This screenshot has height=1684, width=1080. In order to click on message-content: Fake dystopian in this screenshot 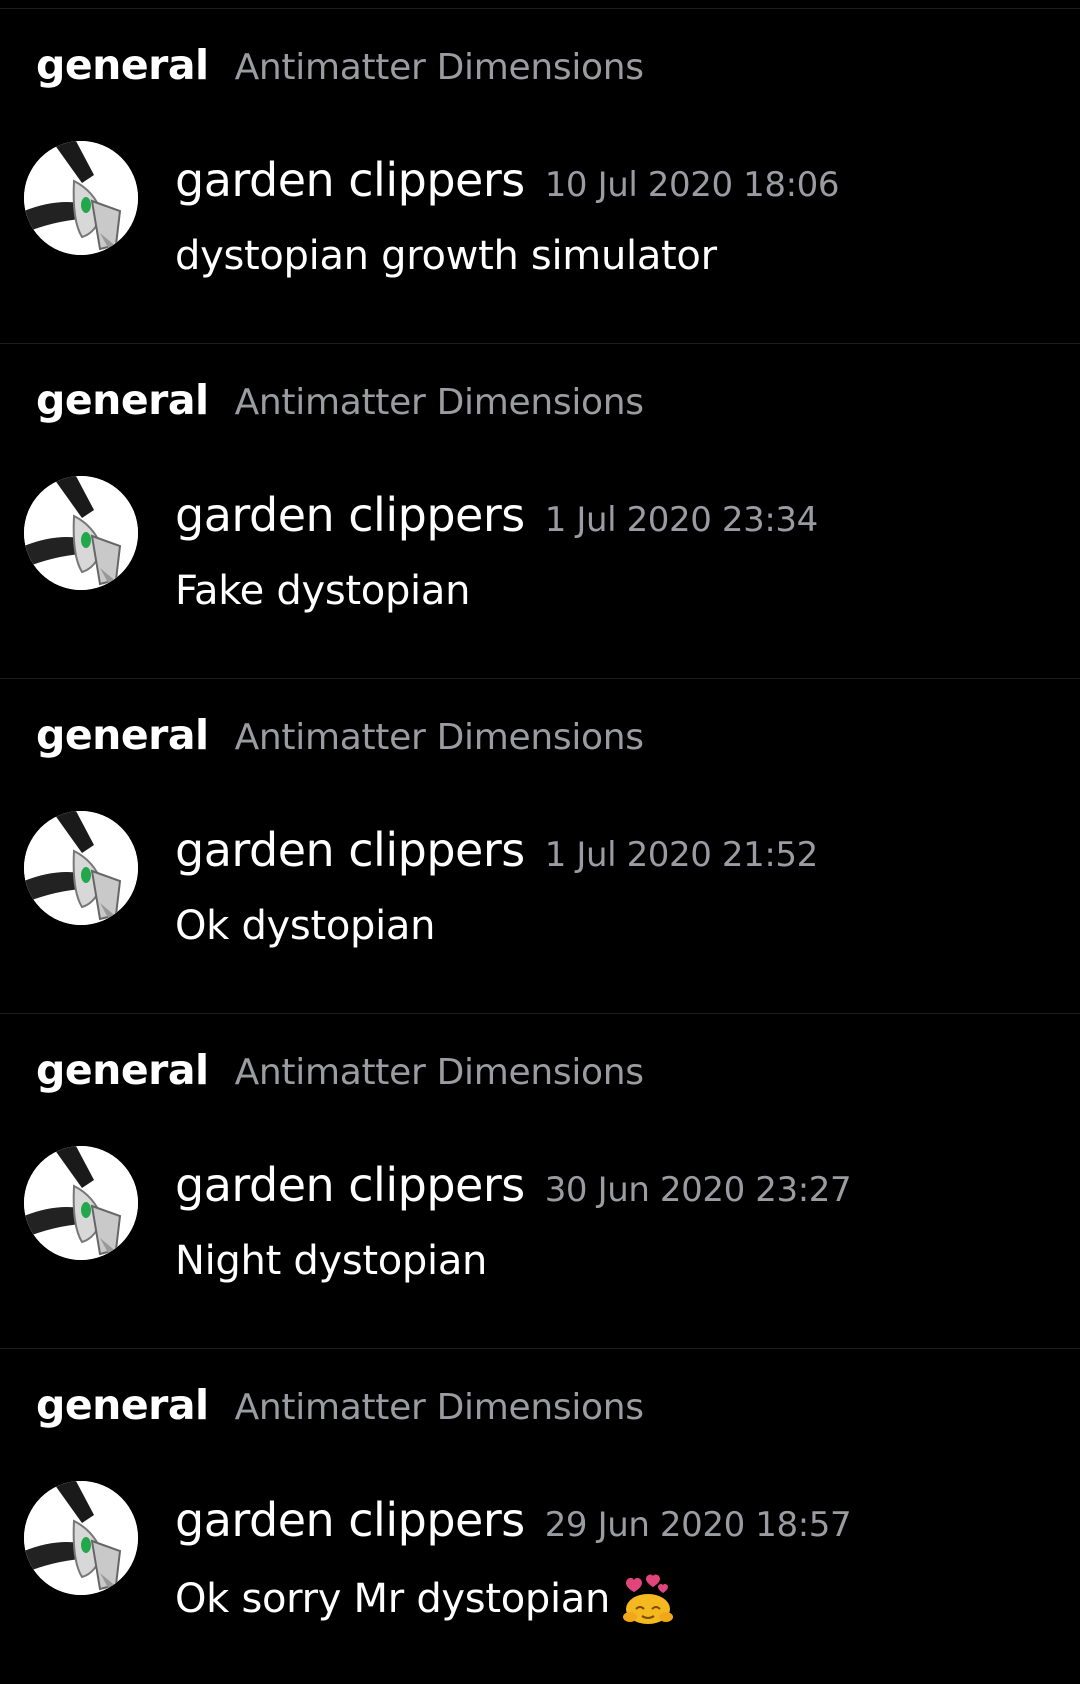, I will do `click(322, 591)`.